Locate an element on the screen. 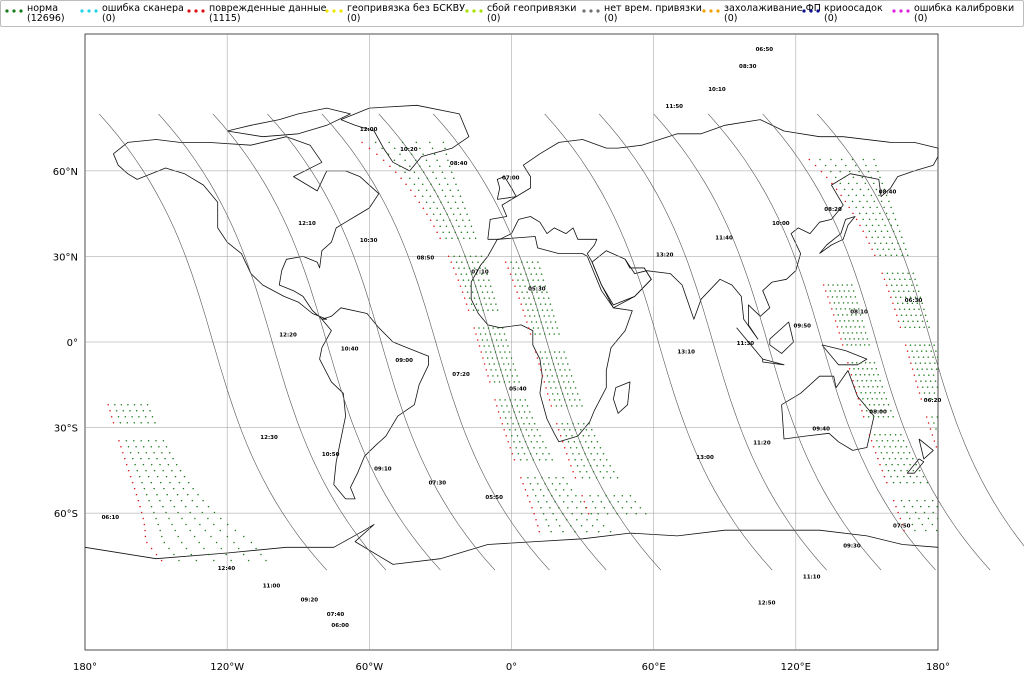 Image resolution: width=1024 pixels, height=677 pixels. y-tick-label: 0° is located at coordinates (72, 343).